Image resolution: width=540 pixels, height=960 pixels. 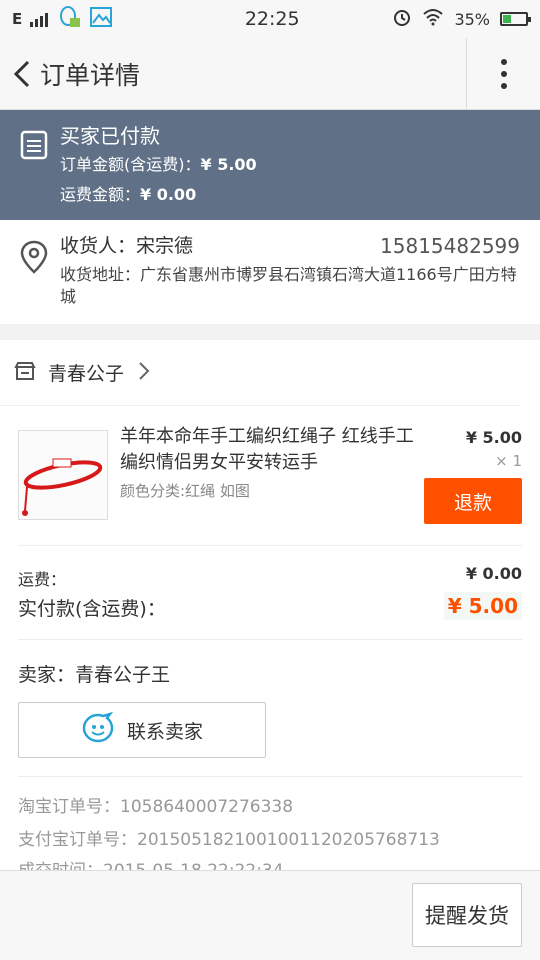 What do you see at coordinates (270, 593) in the screenshot?
I see `cost-summary: 运费： ¥ 0.00 实付款(含运费)： ¥ 5.00` at bounding box center [270, 593].